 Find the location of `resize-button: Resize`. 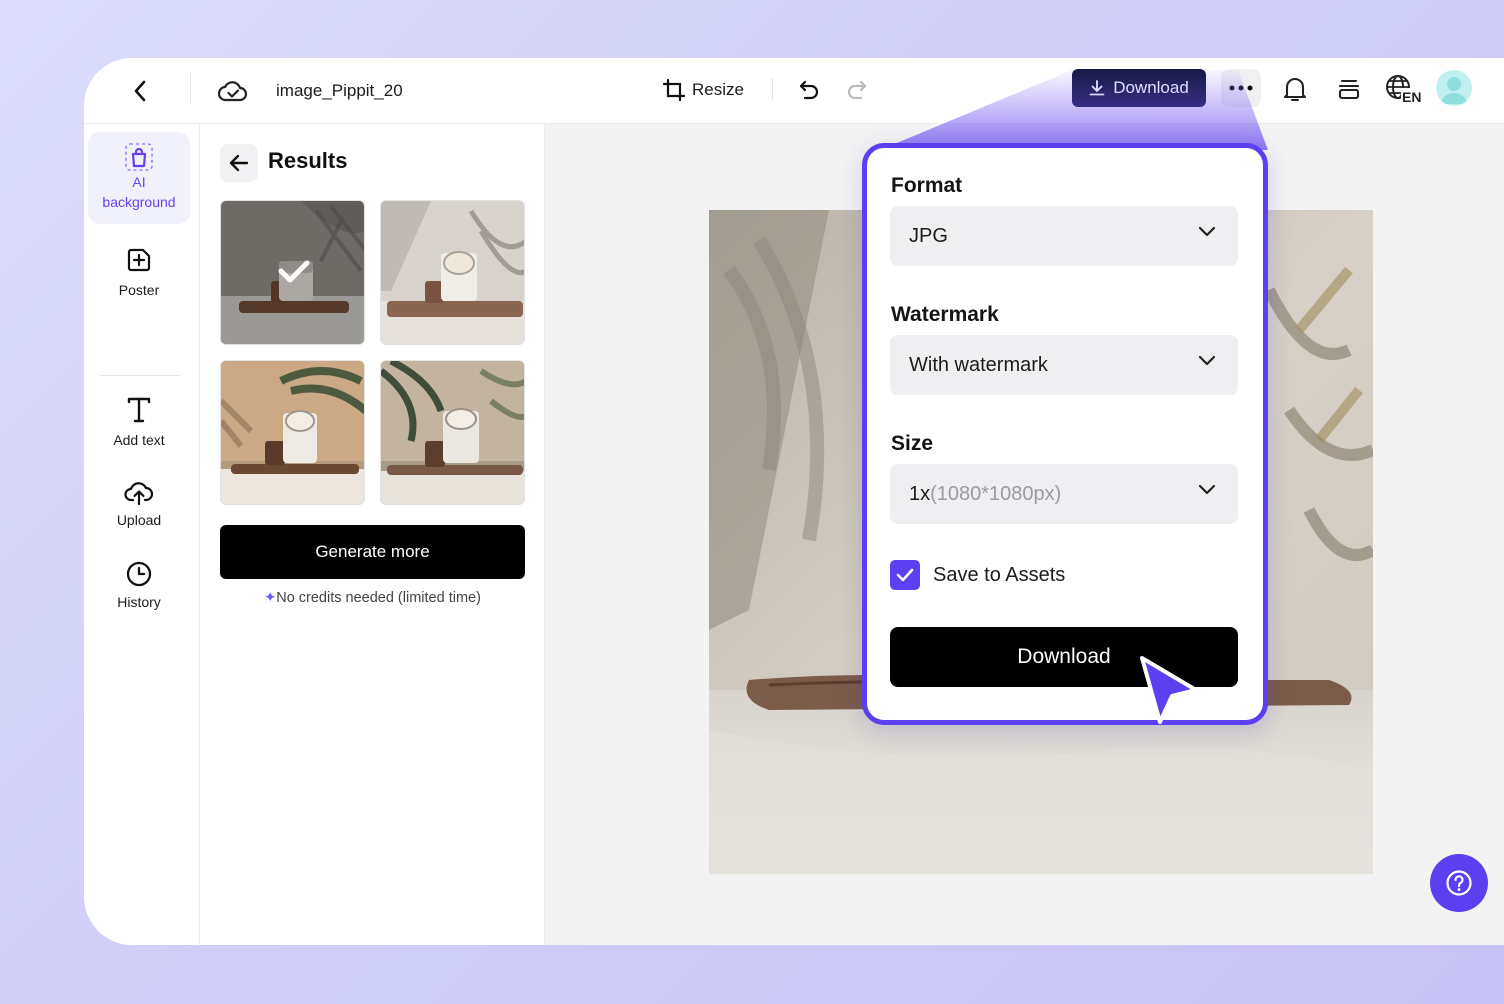

resize-button: Resize is located at coordinates (703, 90).